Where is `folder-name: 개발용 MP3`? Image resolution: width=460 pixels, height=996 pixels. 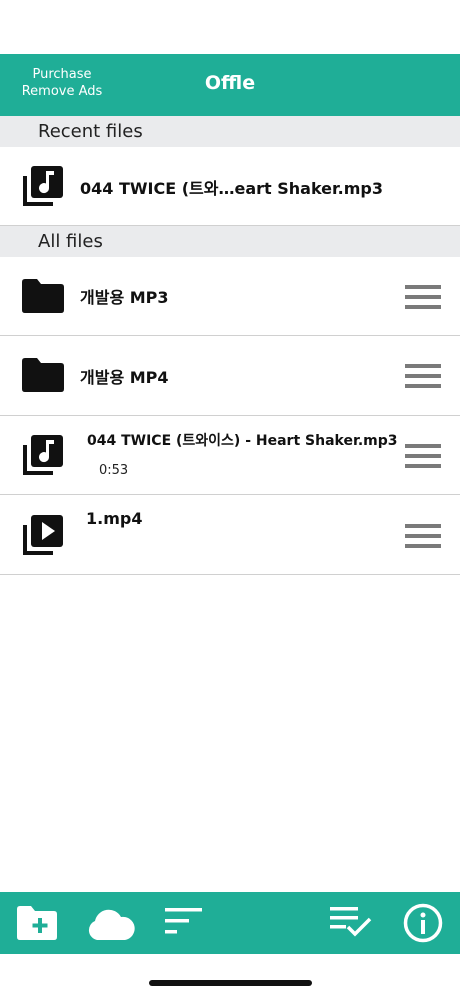
folder-name: 개발용 MP3 is located at coordinates (124, 297).